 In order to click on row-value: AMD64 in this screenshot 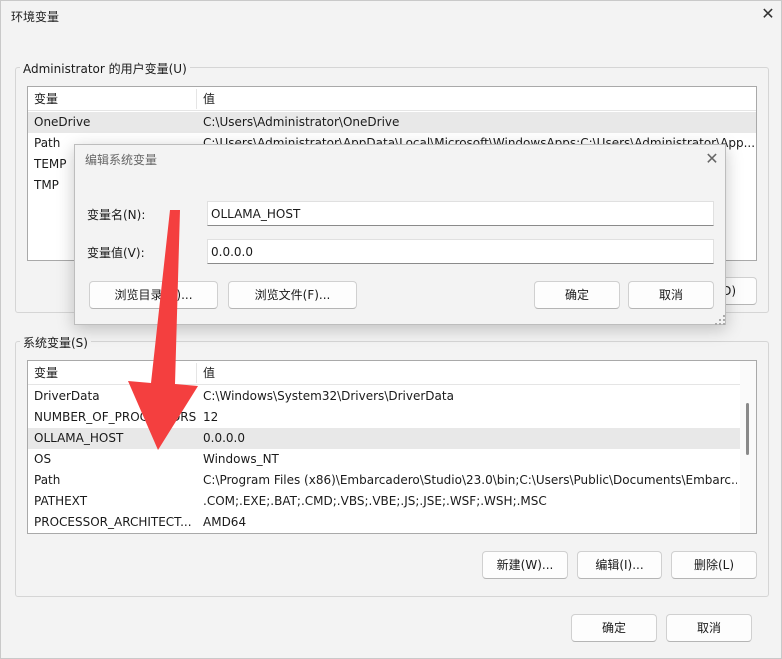, I will do `click(225, 522)`.